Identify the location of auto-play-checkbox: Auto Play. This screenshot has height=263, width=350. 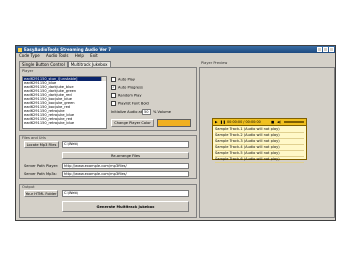
(123, 79).